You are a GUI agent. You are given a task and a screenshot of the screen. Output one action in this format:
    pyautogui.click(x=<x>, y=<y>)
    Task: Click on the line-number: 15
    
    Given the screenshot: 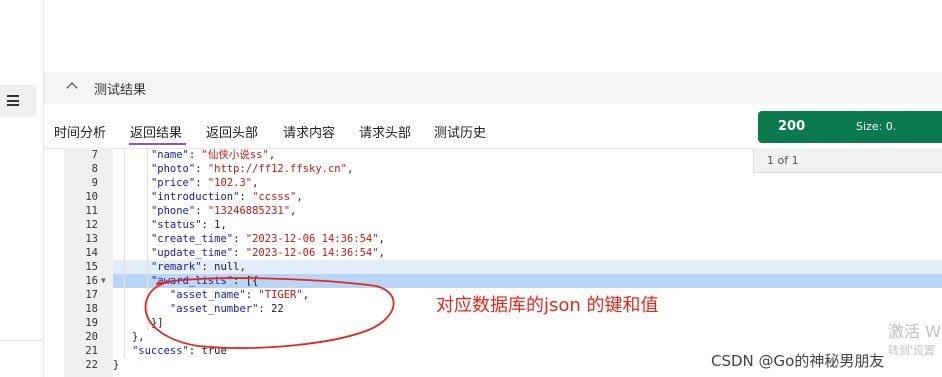 What is the action you would take?
    pyautogui.click(x=91, y=267)
    